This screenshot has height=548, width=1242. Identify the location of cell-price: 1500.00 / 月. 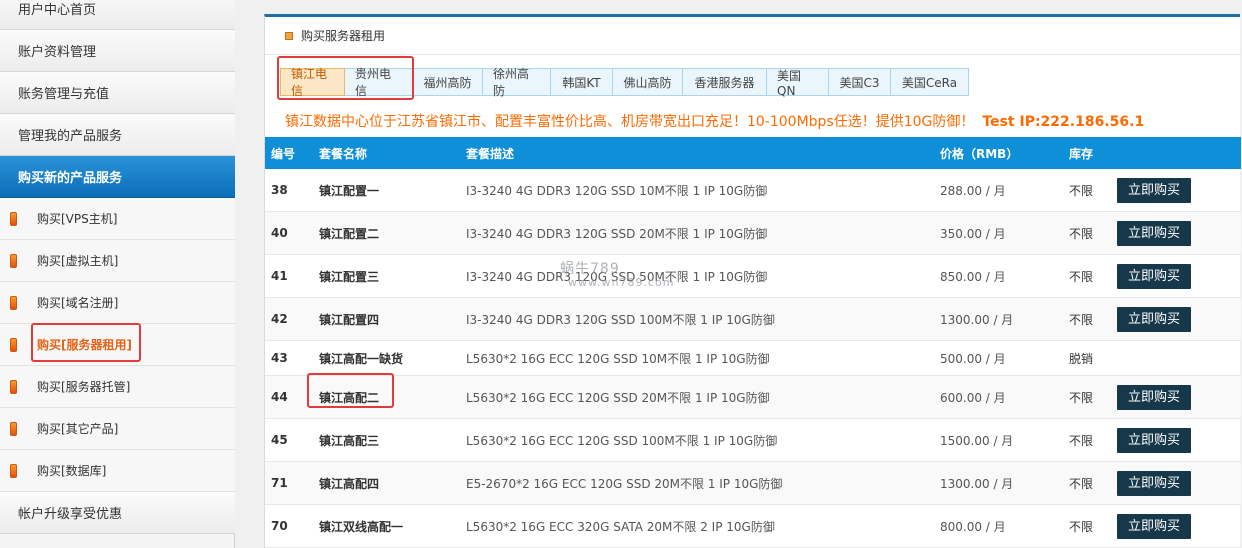
(977, 440).